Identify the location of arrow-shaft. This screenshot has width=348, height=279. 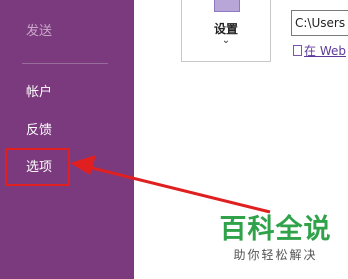
(179, 189).